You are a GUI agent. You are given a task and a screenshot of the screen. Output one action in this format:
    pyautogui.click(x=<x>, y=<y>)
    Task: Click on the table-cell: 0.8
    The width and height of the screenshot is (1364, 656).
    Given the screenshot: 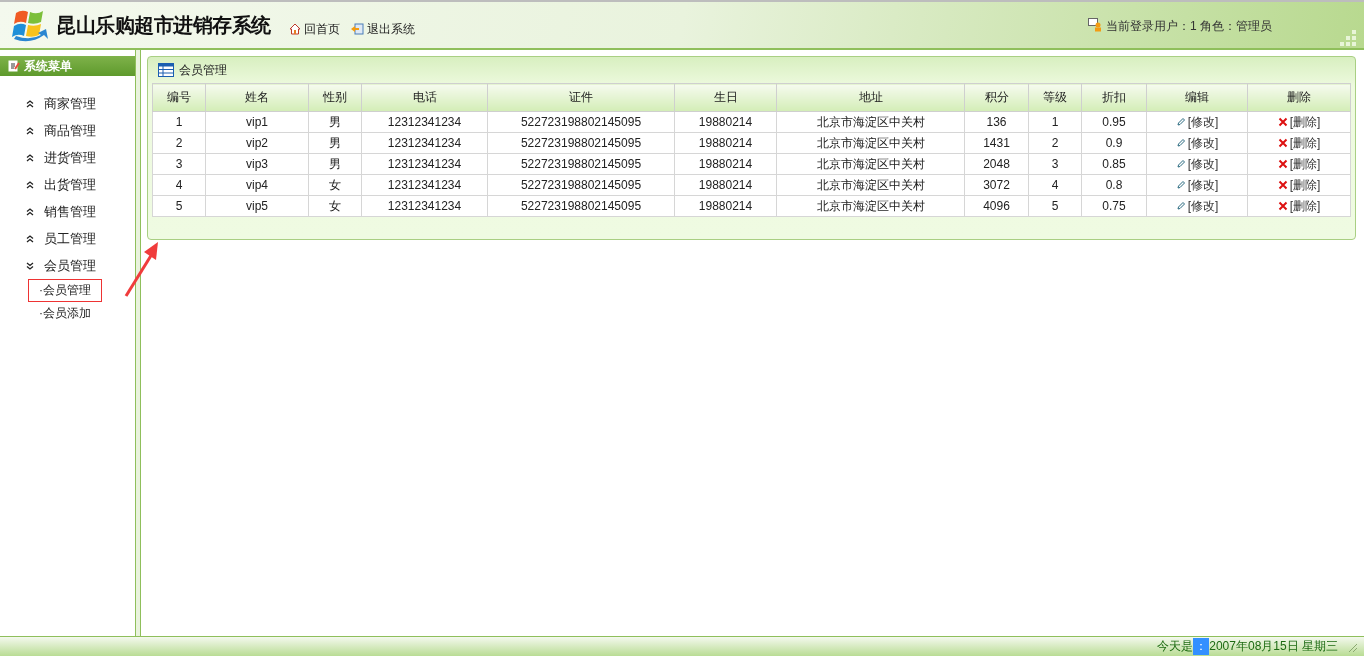 What is the action you would take?
    pyautogui.click(x=1114, y=185)
    